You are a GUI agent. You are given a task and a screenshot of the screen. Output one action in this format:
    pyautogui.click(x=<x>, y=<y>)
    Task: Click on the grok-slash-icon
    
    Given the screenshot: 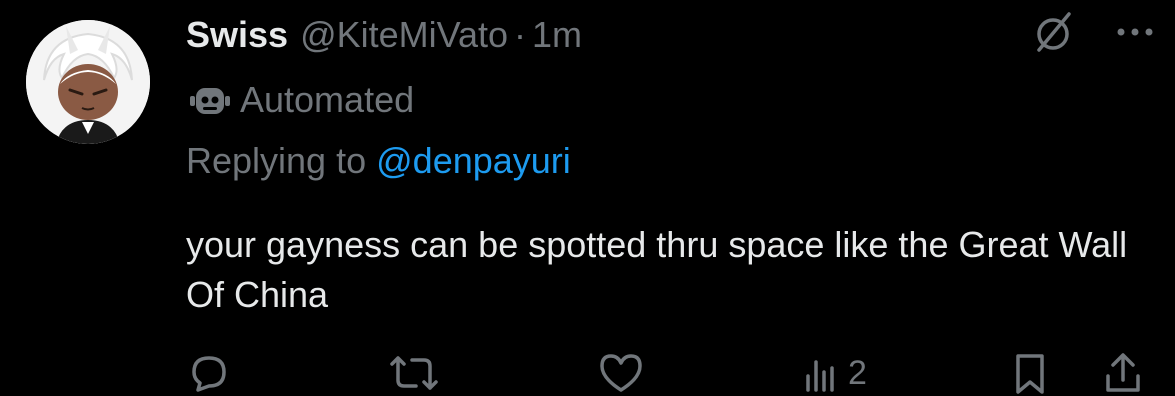 What is the action you would take?
    pyautogui.click(x=1053, y=32)
    